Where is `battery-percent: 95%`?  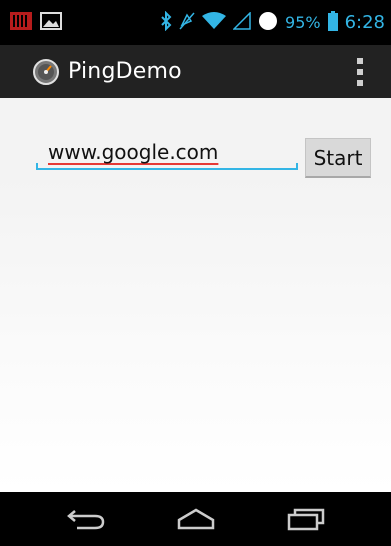 battery-percent: 95% is located at coordinates (303, 22).